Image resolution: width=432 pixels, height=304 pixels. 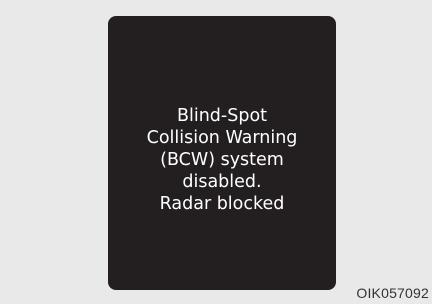 I want to click on warning-message-line: Collision Warning, so click(x=222, y=138).